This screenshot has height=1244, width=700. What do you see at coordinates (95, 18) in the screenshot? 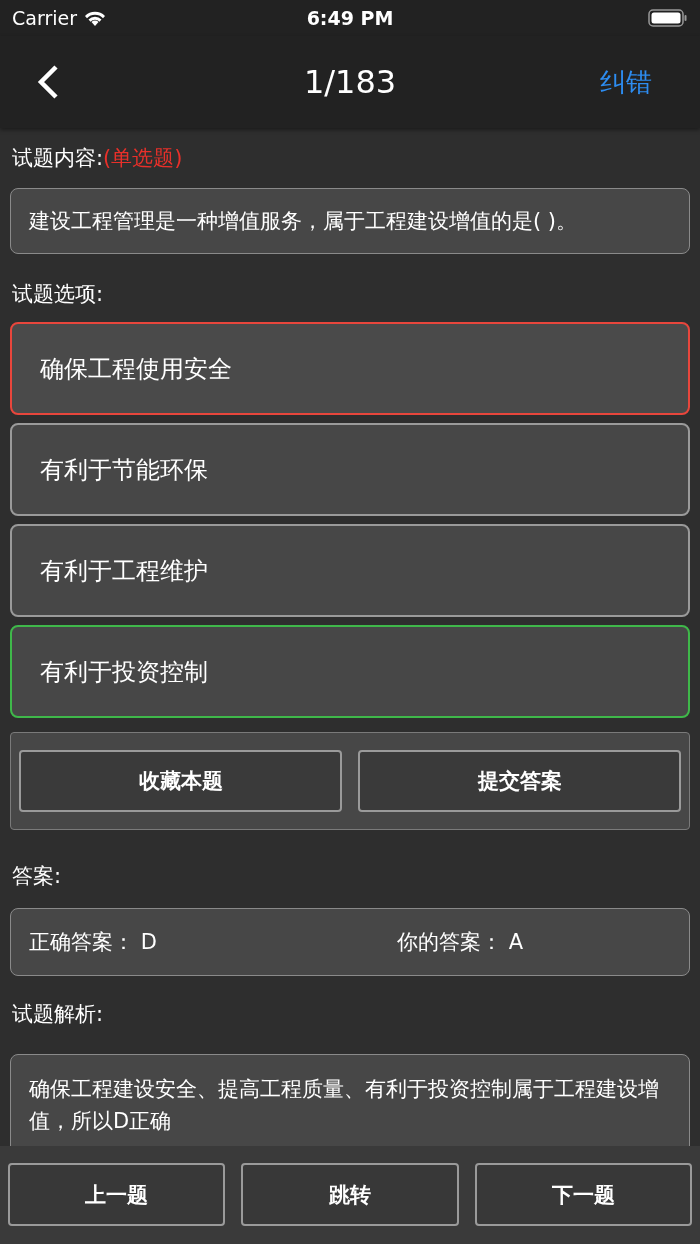
I see `wifi-icon` at bounding box center [95, 18].